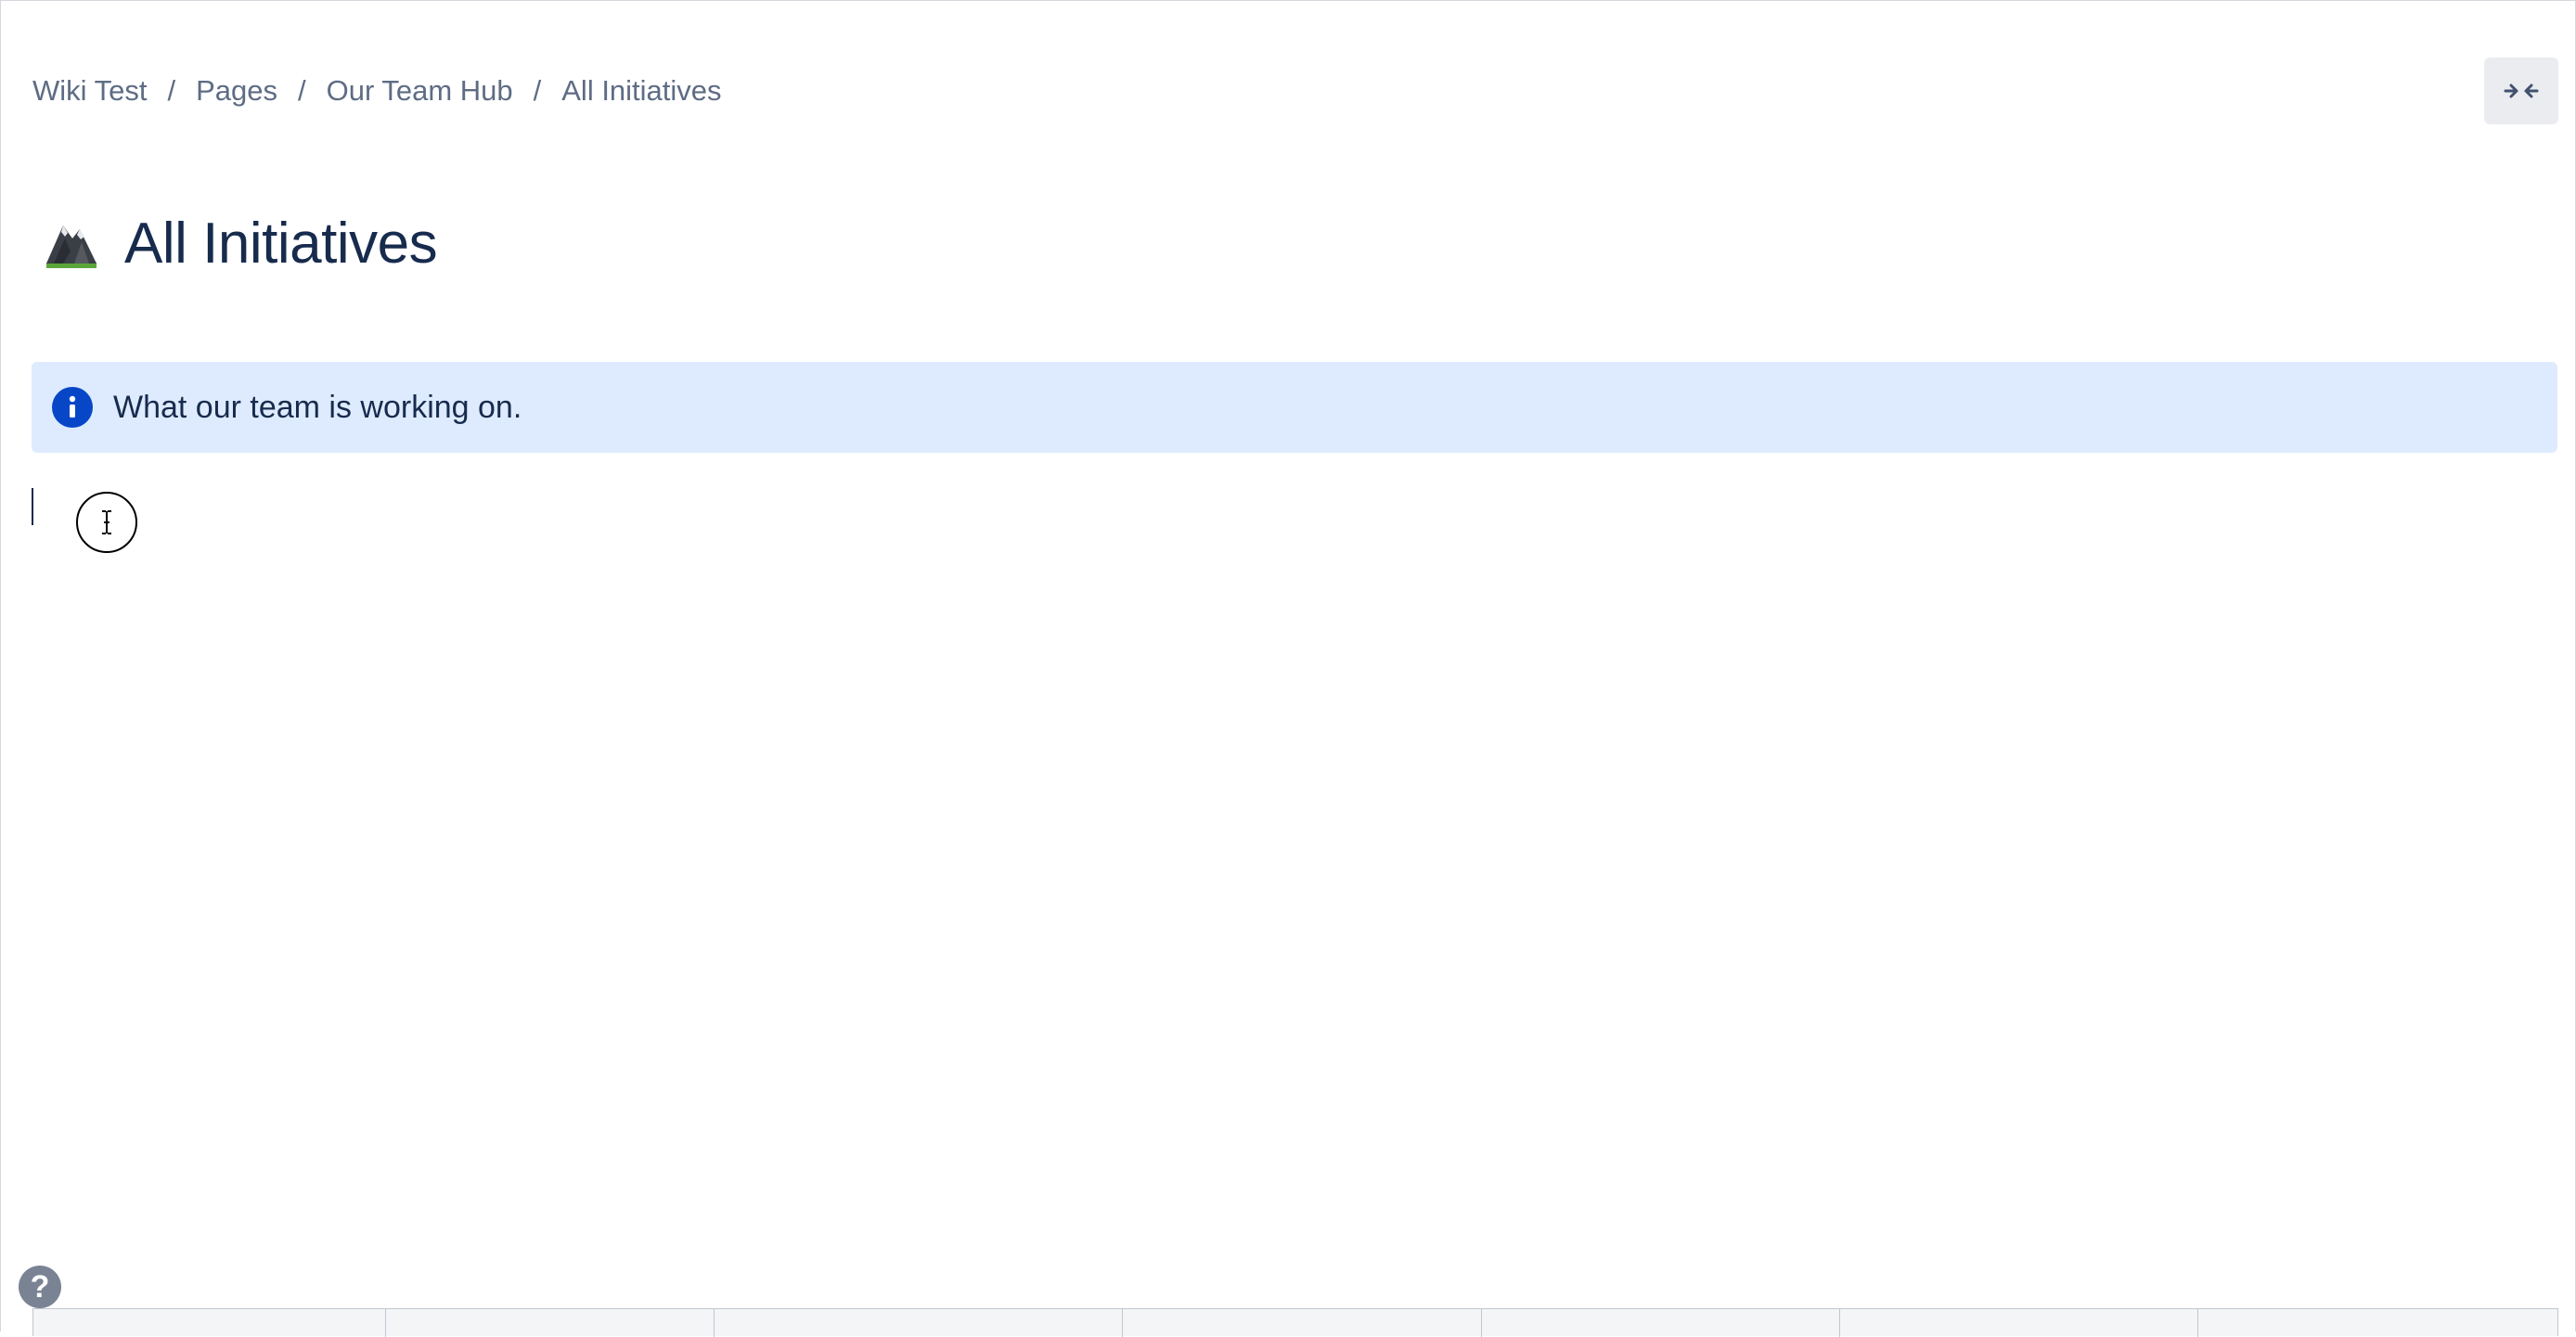  Describe the element at coordinates (281, 243) in the screenshot. I see `page-title: All Initiatives` at that location.